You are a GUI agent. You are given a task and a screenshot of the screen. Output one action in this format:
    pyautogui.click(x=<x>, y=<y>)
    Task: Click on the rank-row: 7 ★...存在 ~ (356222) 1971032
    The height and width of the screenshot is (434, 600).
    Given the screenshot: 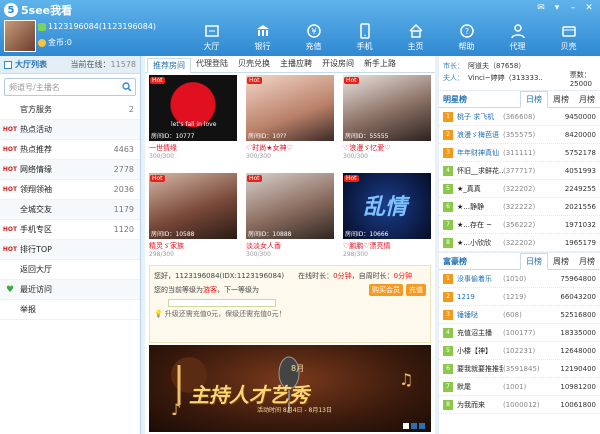 What is the action you would take?
    pyautogui.click(x=519, y=225)
    